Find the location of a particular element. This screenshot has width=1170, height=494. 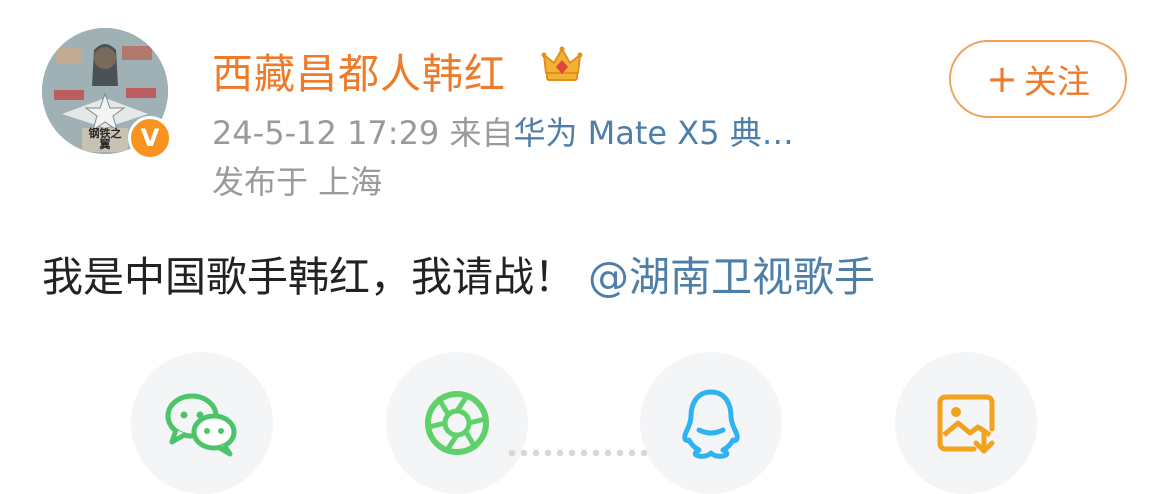

post-text: 我是中国歌手韩红，我请战！ is located at coordinates (308, 277).